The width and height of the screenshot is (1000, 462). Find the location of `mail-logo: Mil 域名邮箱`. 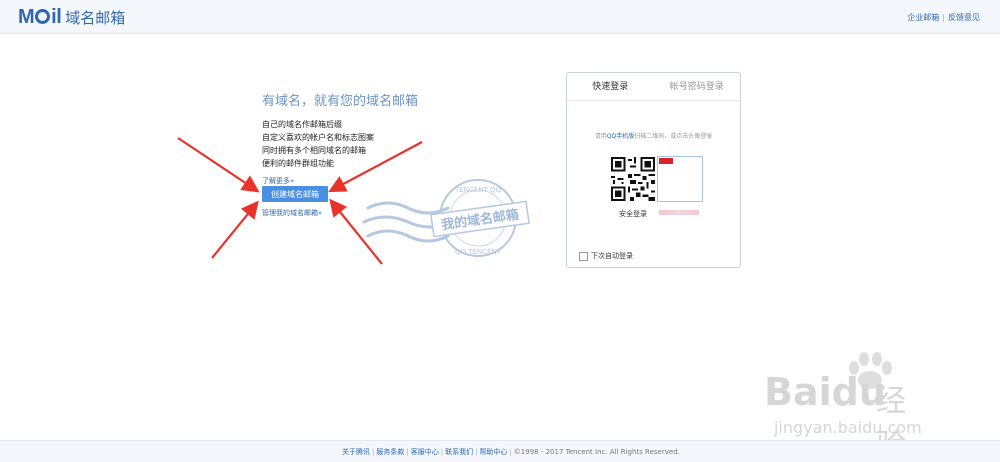

mail-logo: Mil 域名邮箱 is located at coordinates (71, 17).